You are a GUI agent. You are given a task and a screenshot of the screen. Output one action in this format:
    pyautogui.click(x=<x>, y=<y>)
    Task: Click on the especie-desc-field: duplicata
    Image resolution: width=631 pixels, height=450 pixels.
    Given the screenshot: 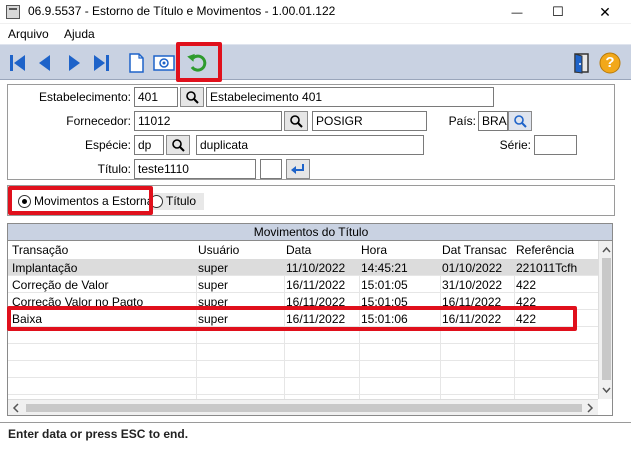 What is the action you would take?
    pyautogui.click(x=310, y=145)
    